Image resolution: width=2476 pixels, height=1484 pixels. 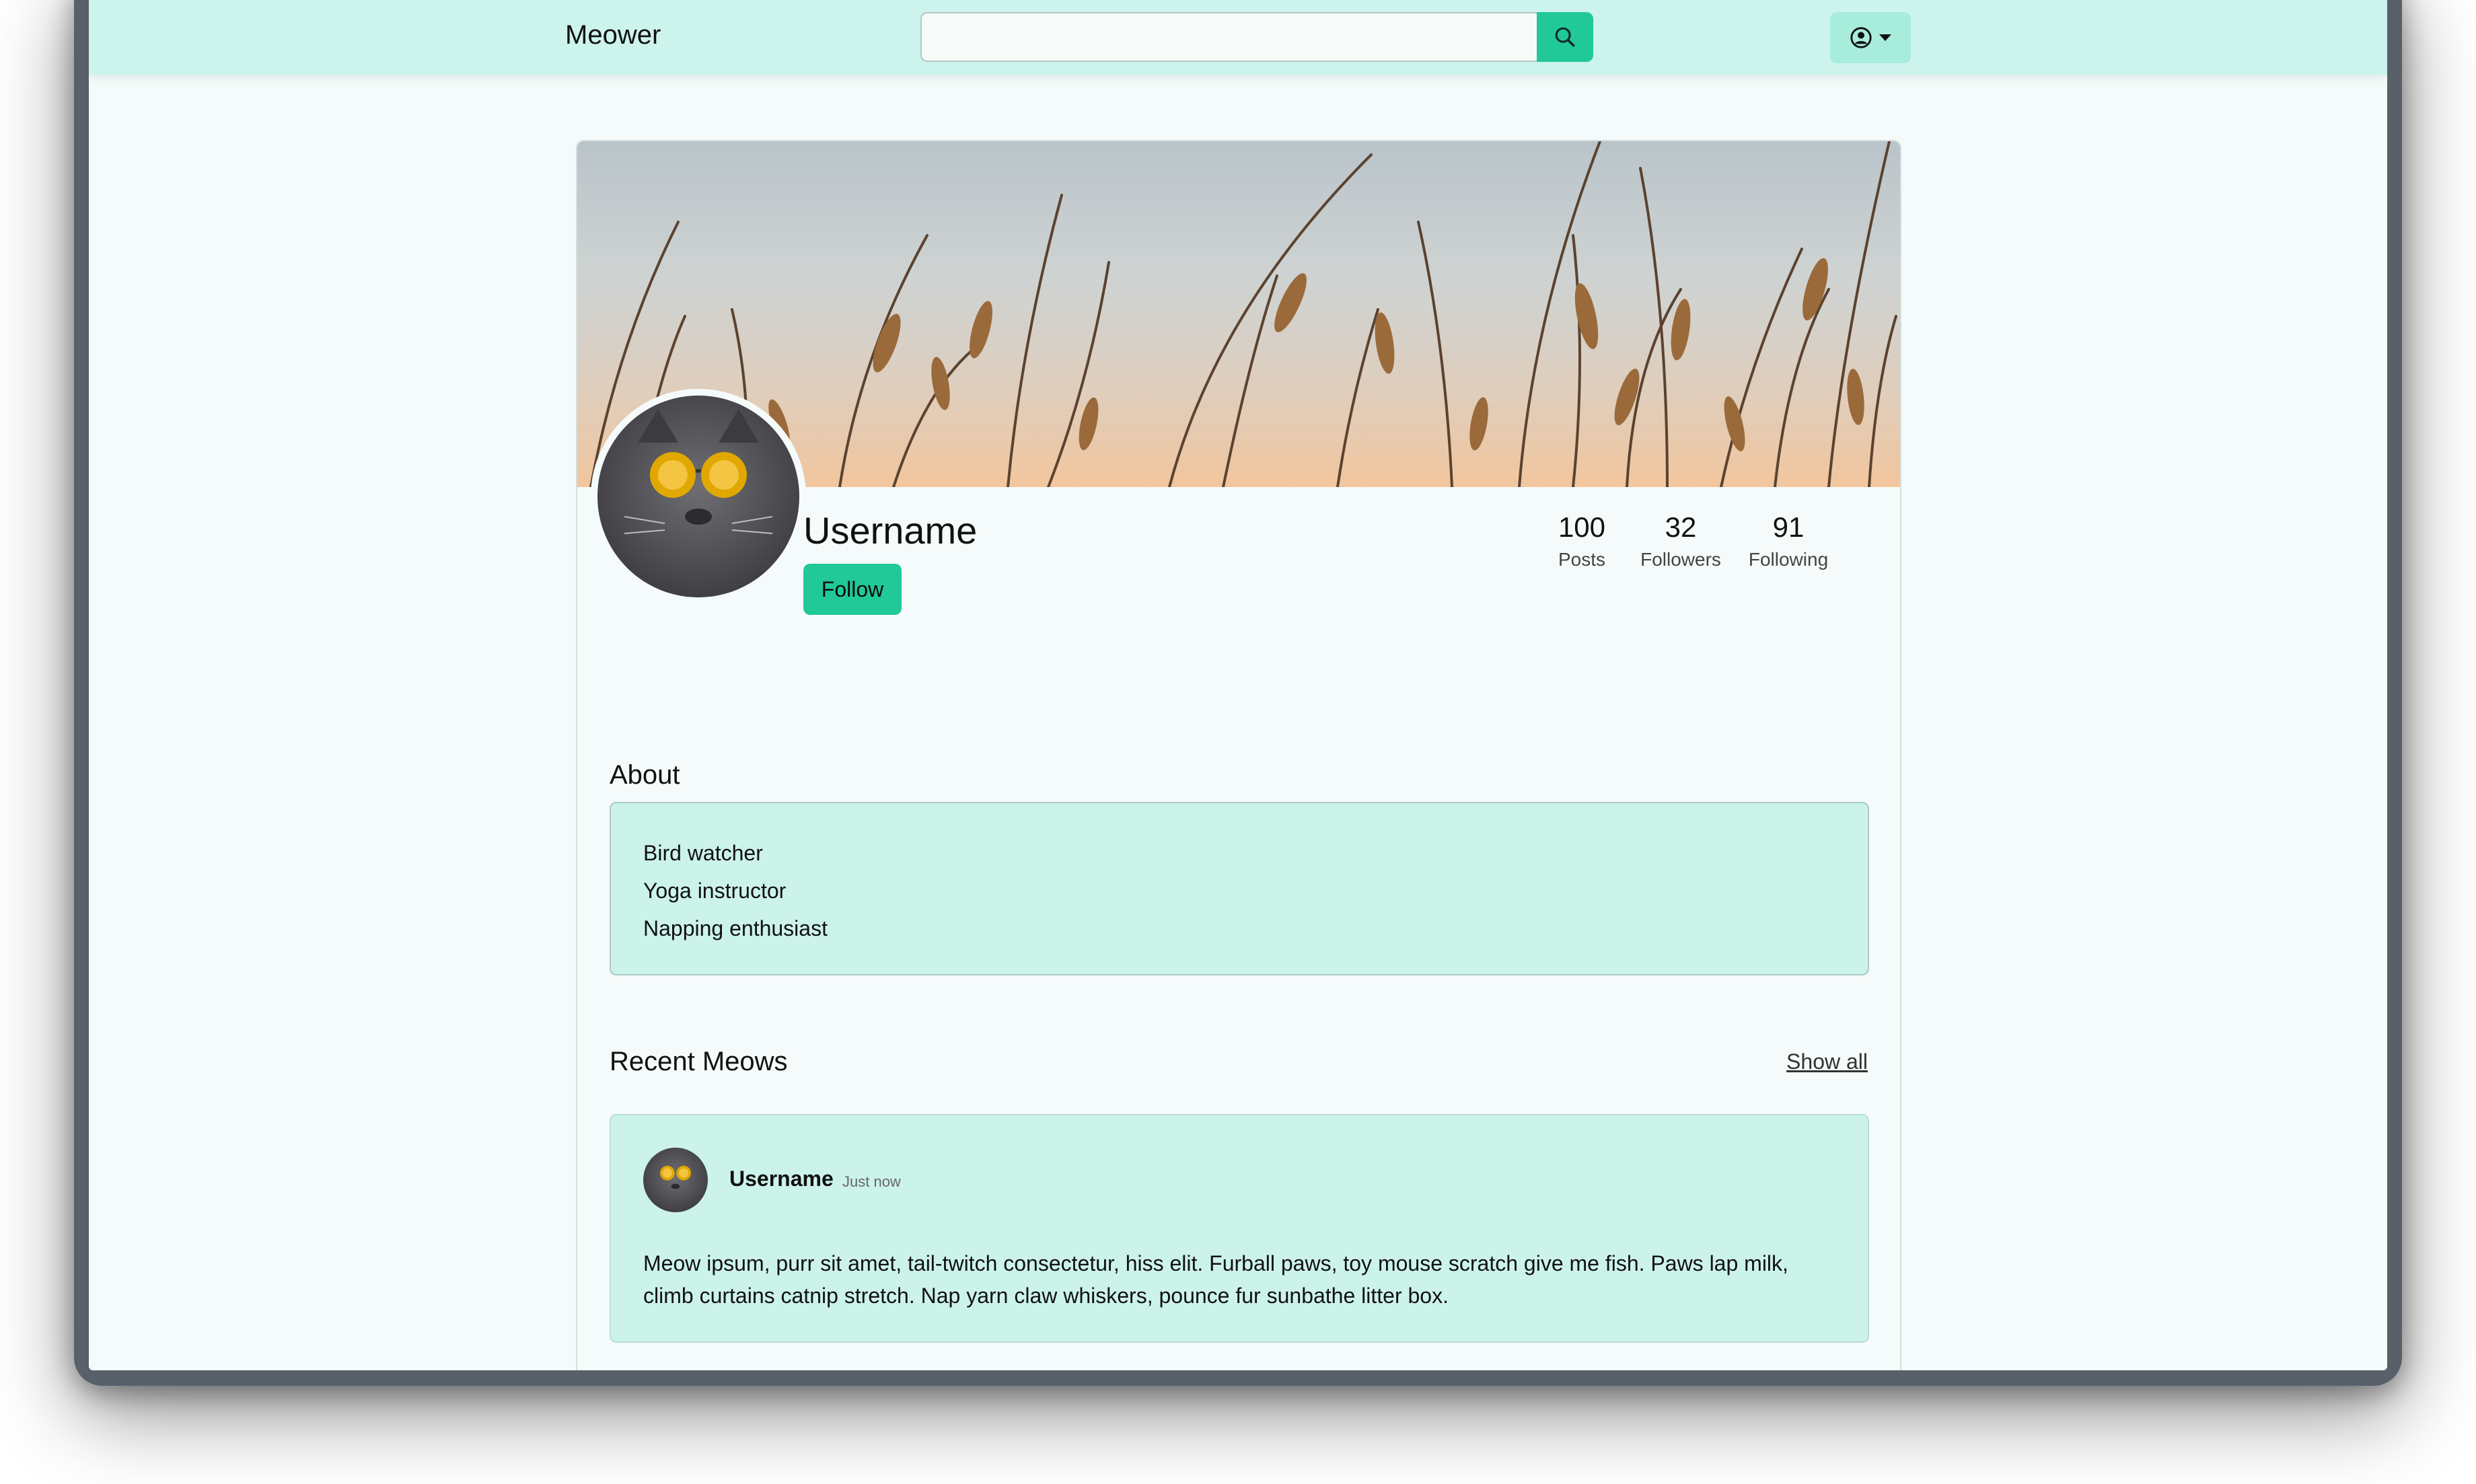 I want to click on post-username: Username, so click(x=781, y=1178).